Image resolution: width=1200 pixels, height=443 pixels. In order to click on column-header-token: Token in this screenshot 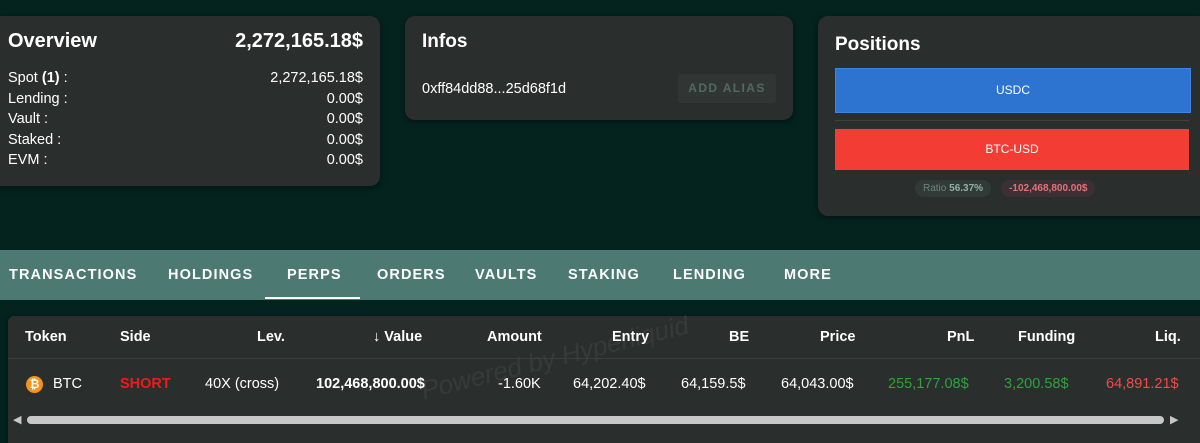, I will do `click(46, 337)`.